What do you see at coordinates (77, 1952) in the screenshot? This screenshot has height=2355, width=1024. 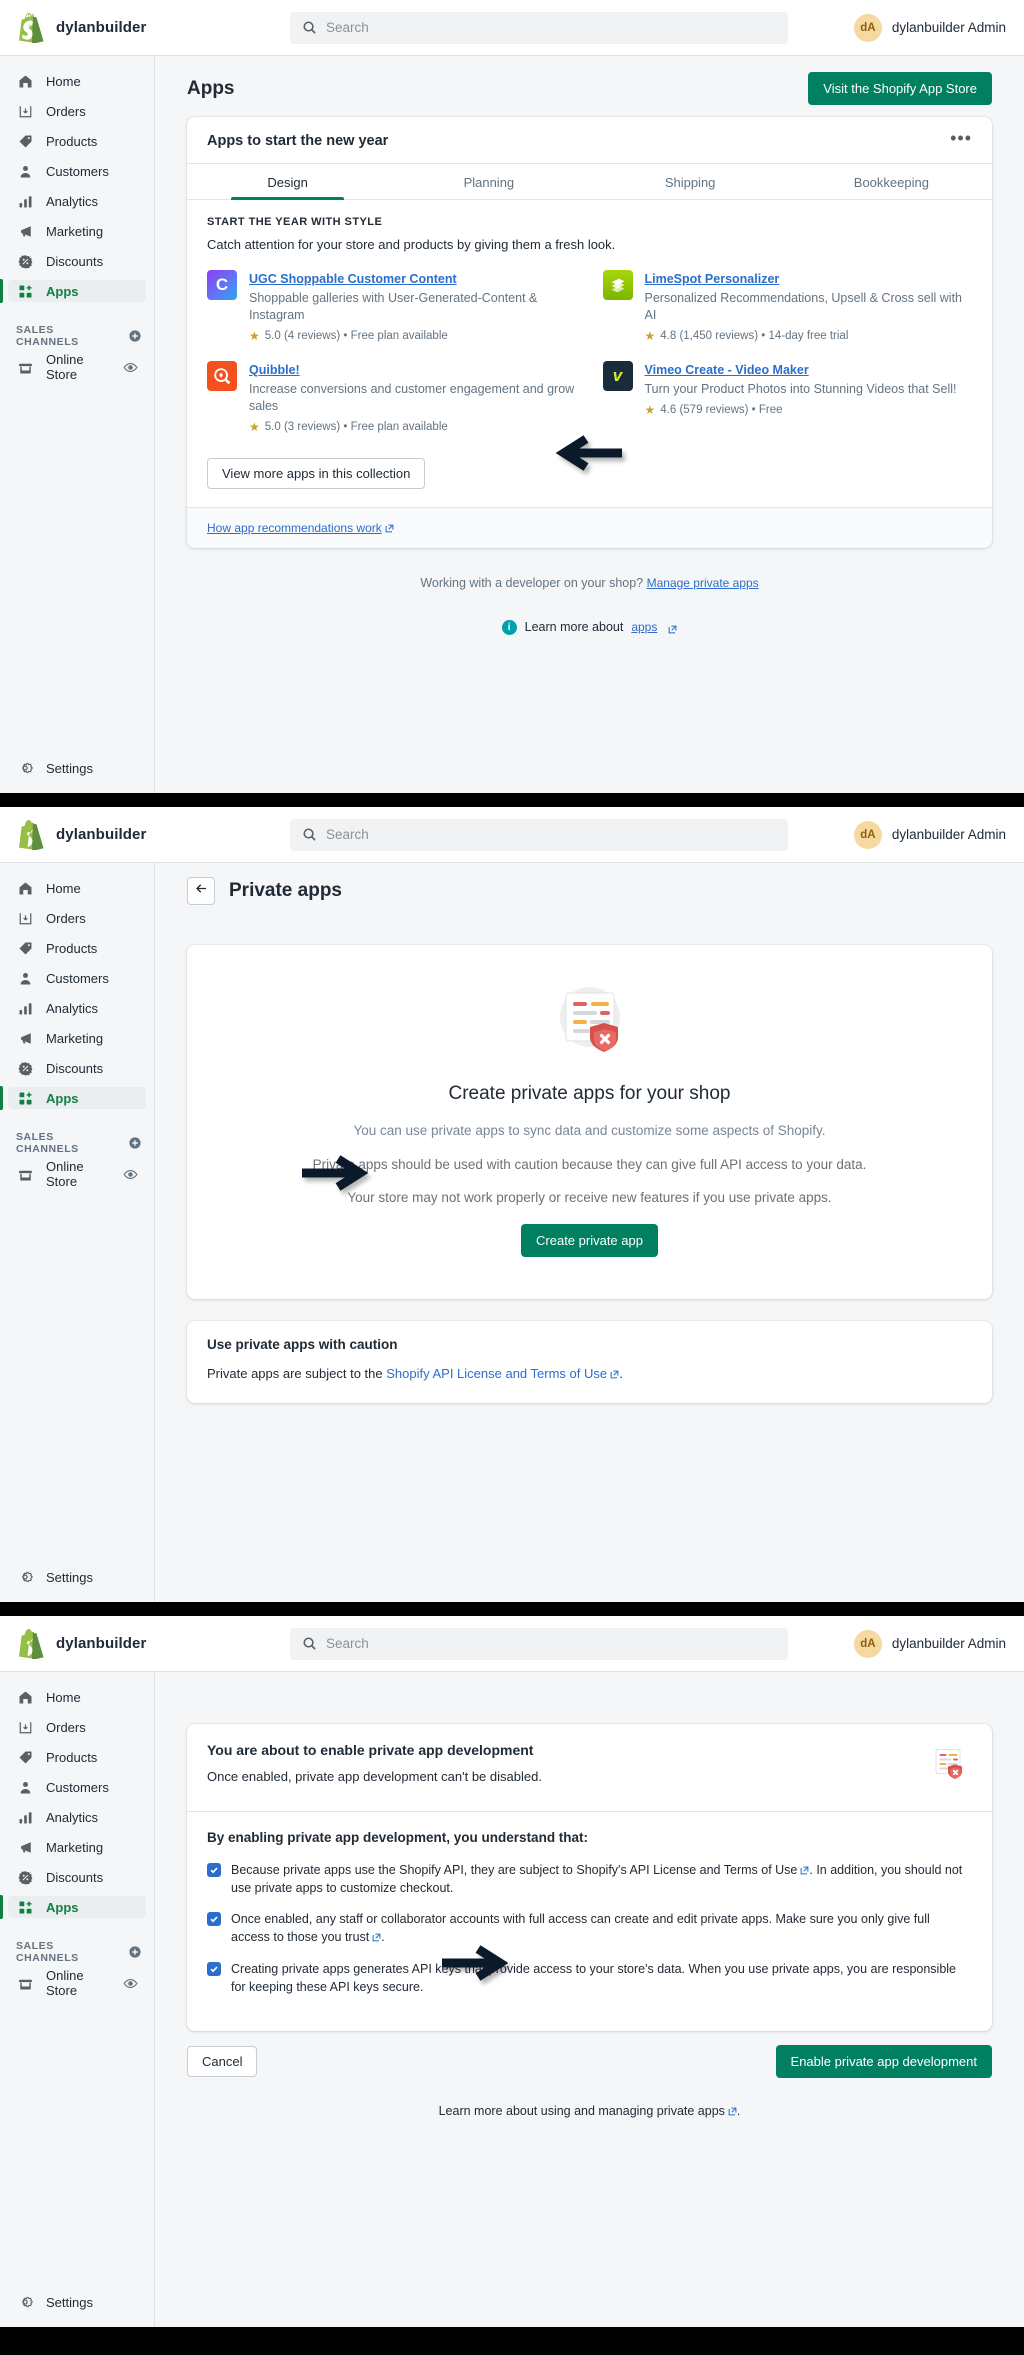 I see `sidebar-section-sales-channels: SALES CHANNELS` at bounding box center [77, 1952].